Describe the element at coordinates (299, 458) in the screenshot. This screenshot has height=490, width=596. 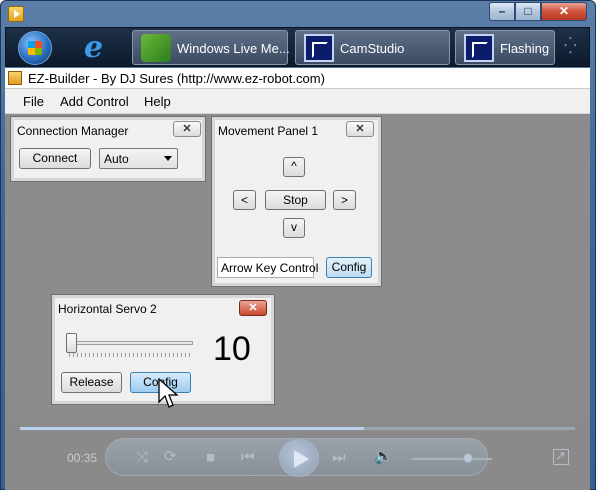
I see `play-button` at that location.